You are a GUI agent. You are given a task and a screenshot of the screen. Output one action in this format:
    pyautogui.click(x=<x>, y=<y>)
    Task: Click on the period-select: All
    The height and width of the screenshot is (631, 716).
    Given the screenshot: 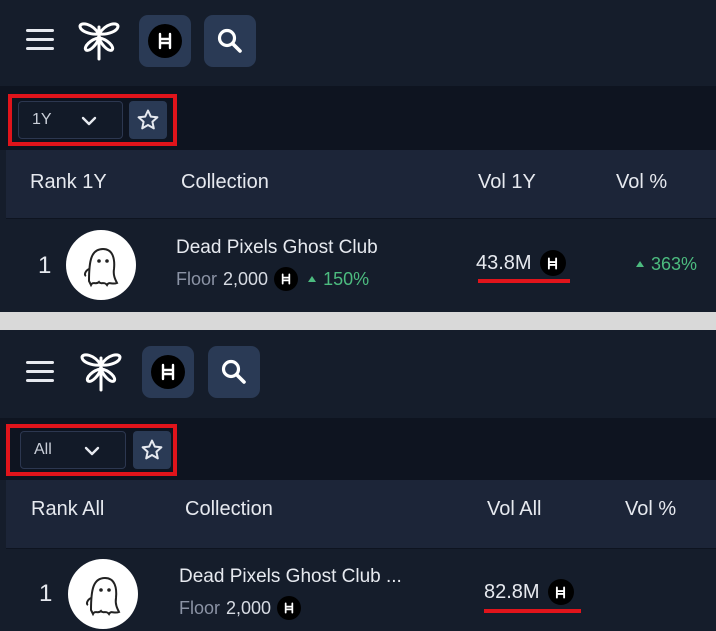 What is the action you would take?
    pyautogui.click(x=73, y=450)
    